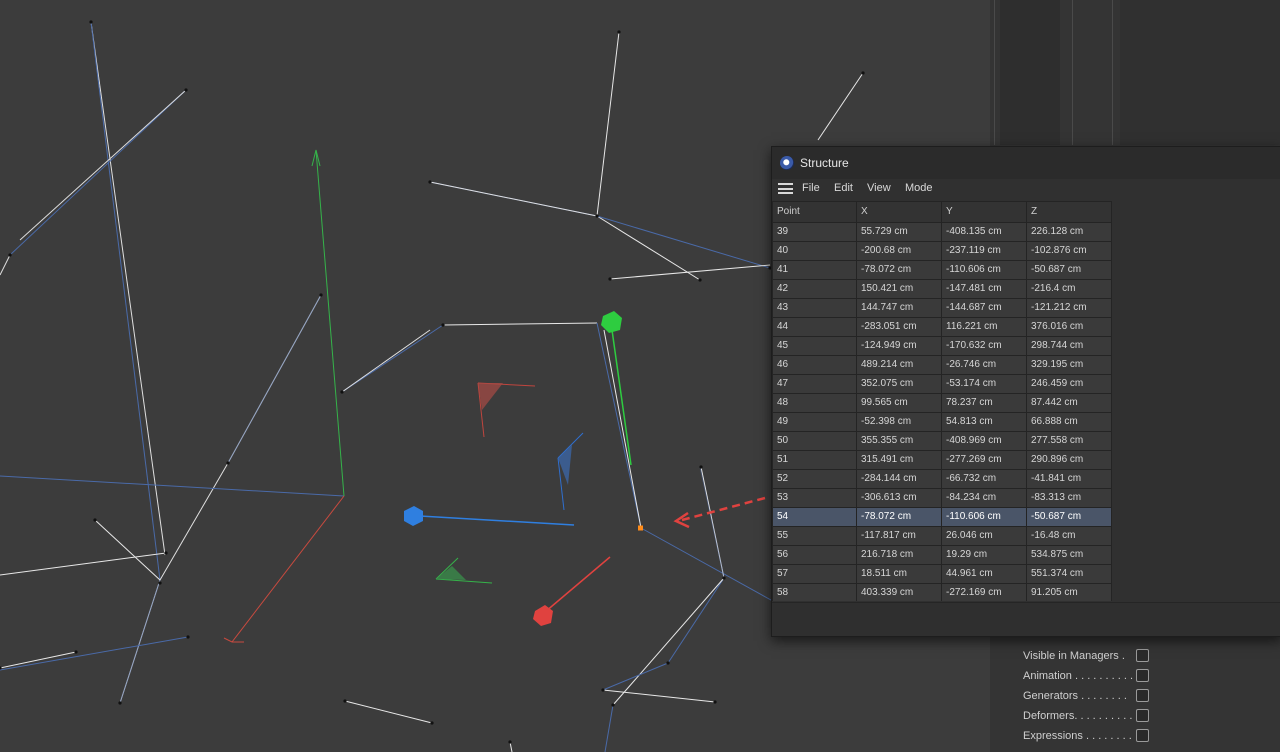 This screenshot has height=752, width=1280. I want to click on table-row: 44 -283.051 cm 116.221 cm 376.016 cm, so click(942, 327).